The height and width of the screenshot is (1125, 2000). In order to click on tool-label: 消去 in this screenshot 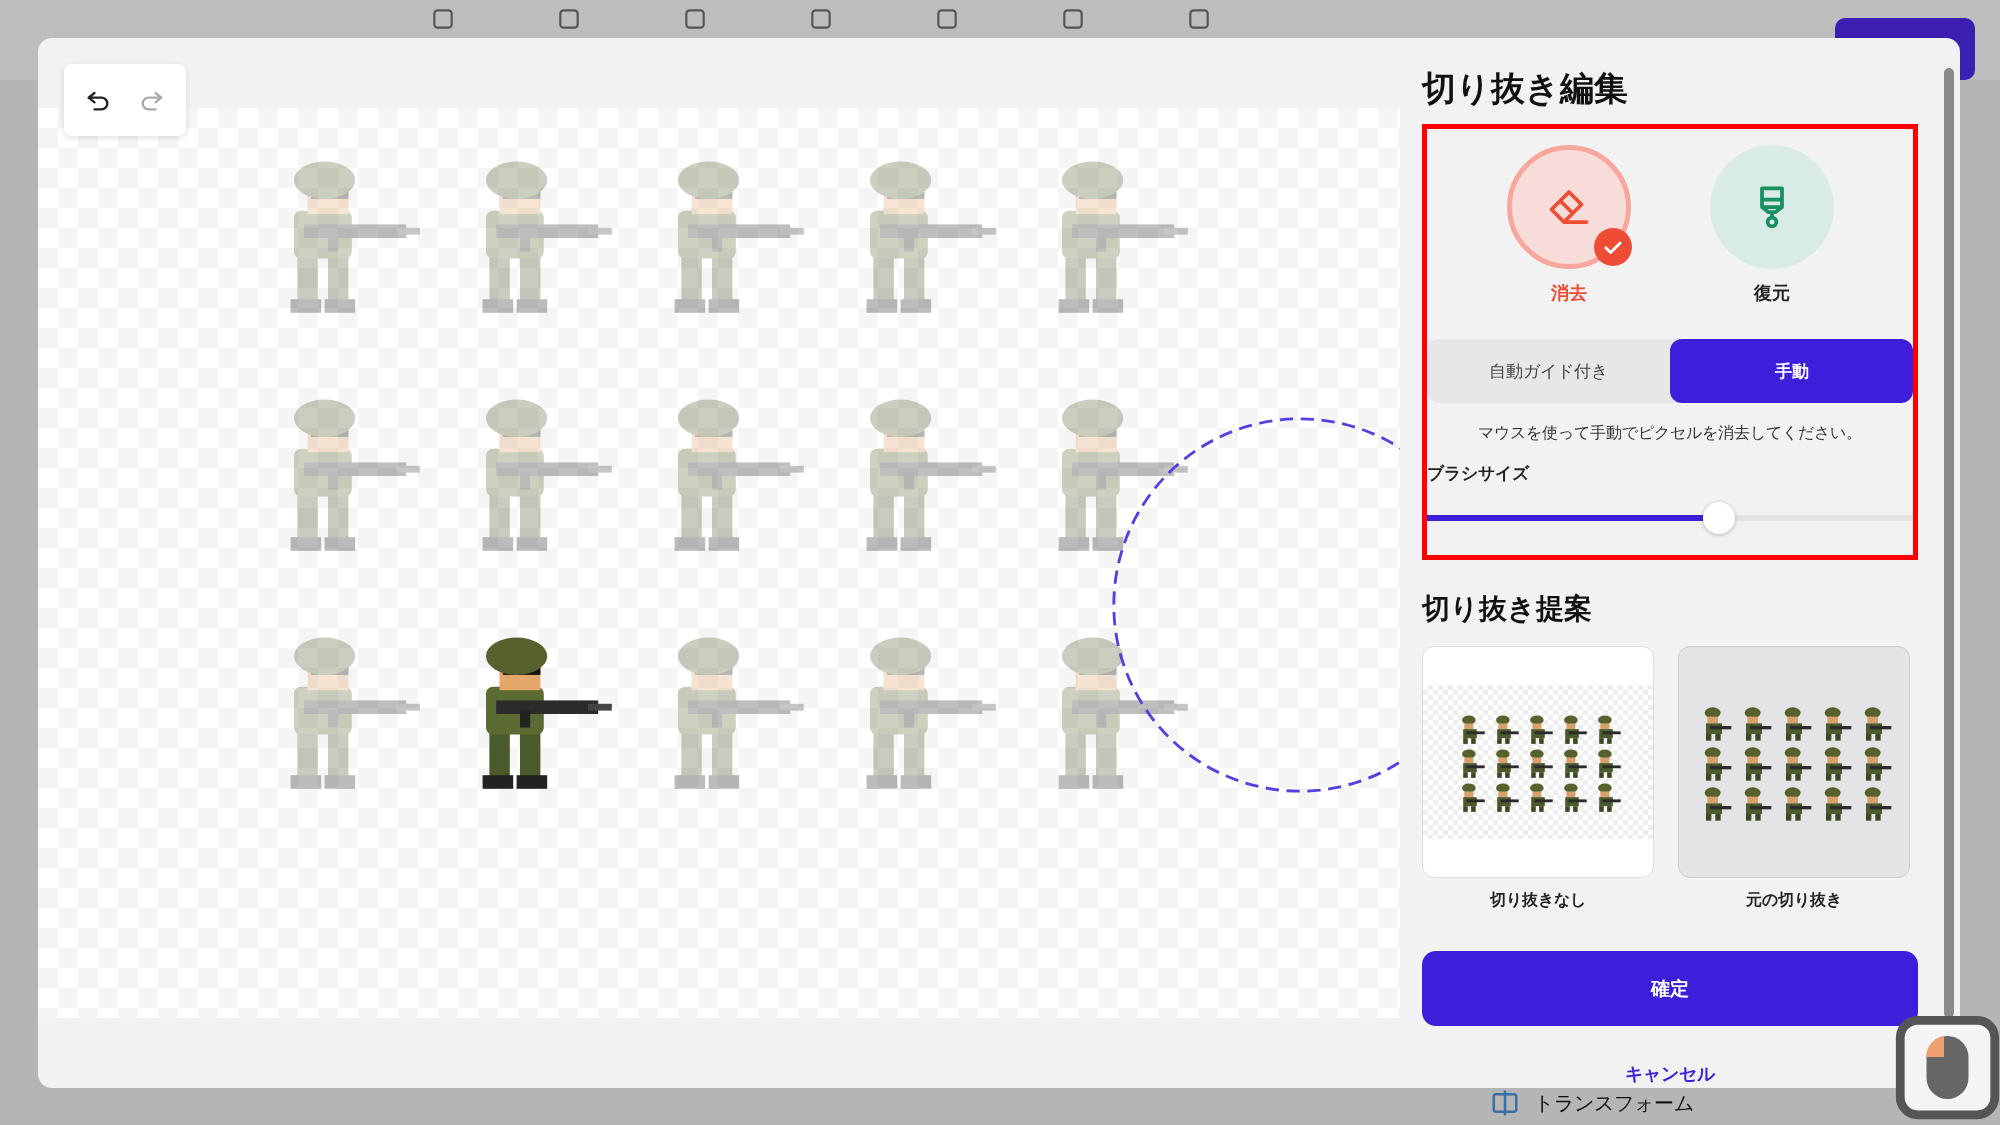, I will do `click(1568, 293)`.